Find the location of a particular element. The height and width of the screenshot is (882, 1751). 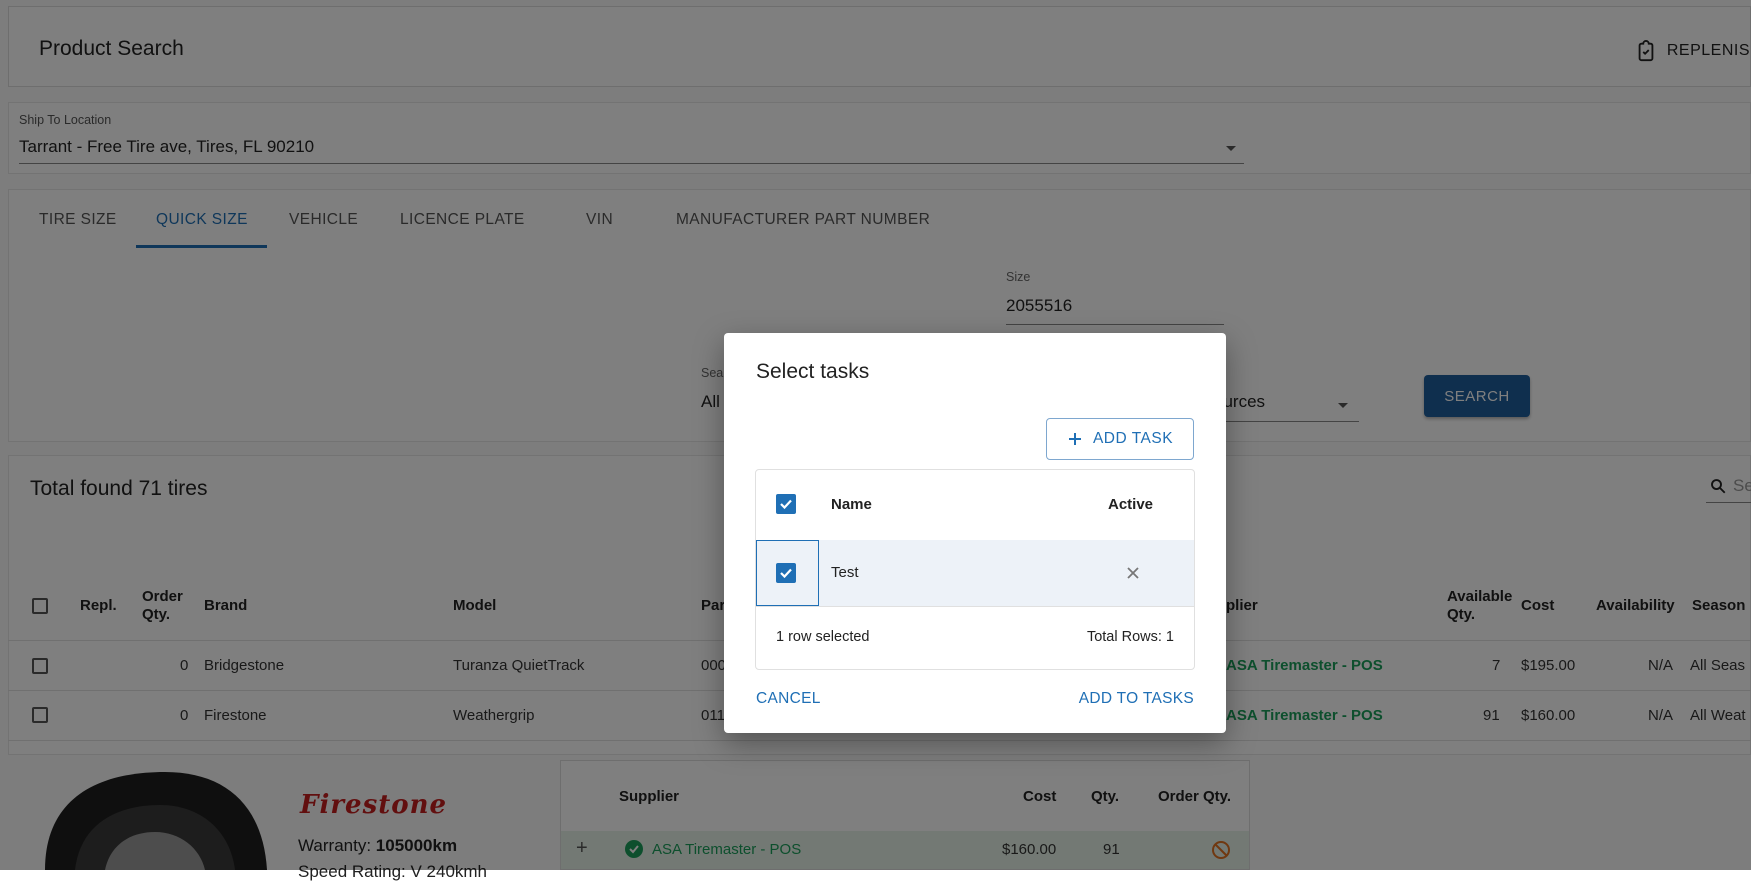

row-select-checkbox is located at coordinates (786, 573).